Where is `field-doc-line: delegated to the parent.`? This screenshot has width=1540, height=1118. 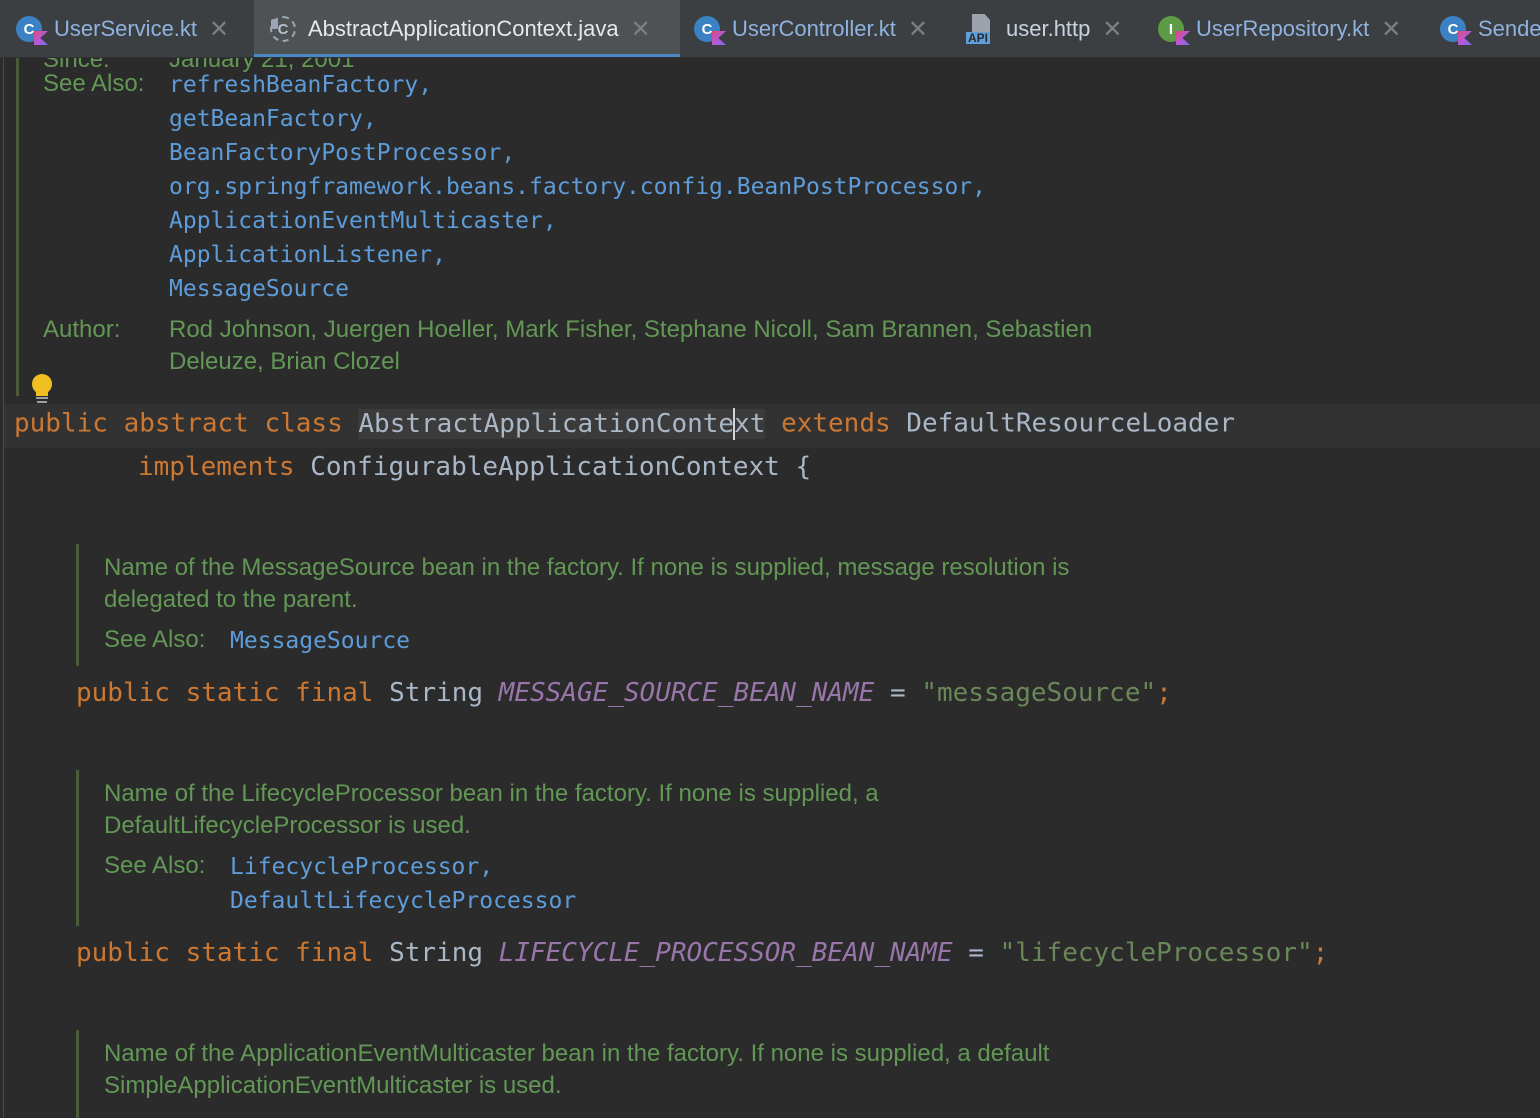
field-doc-line: delegated to the parent. is located at coordinates (231, 599).